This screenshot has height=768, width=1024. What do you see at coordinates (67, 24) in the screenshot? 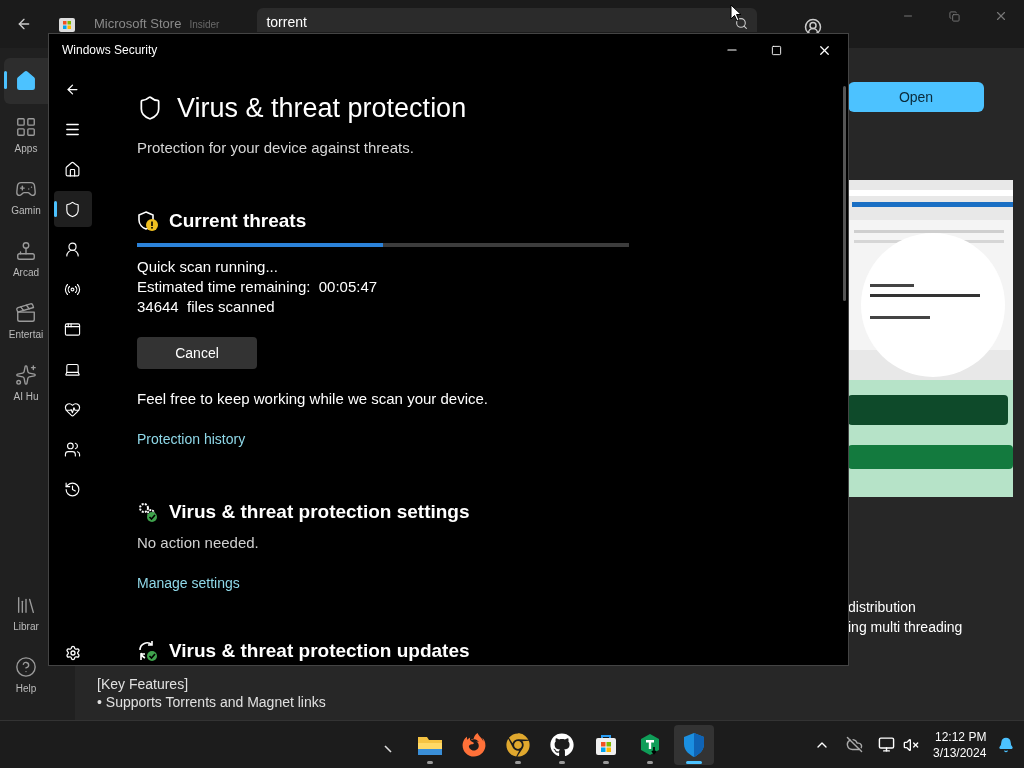
I see `store-logo-icon` at bounding box center [67, 24].